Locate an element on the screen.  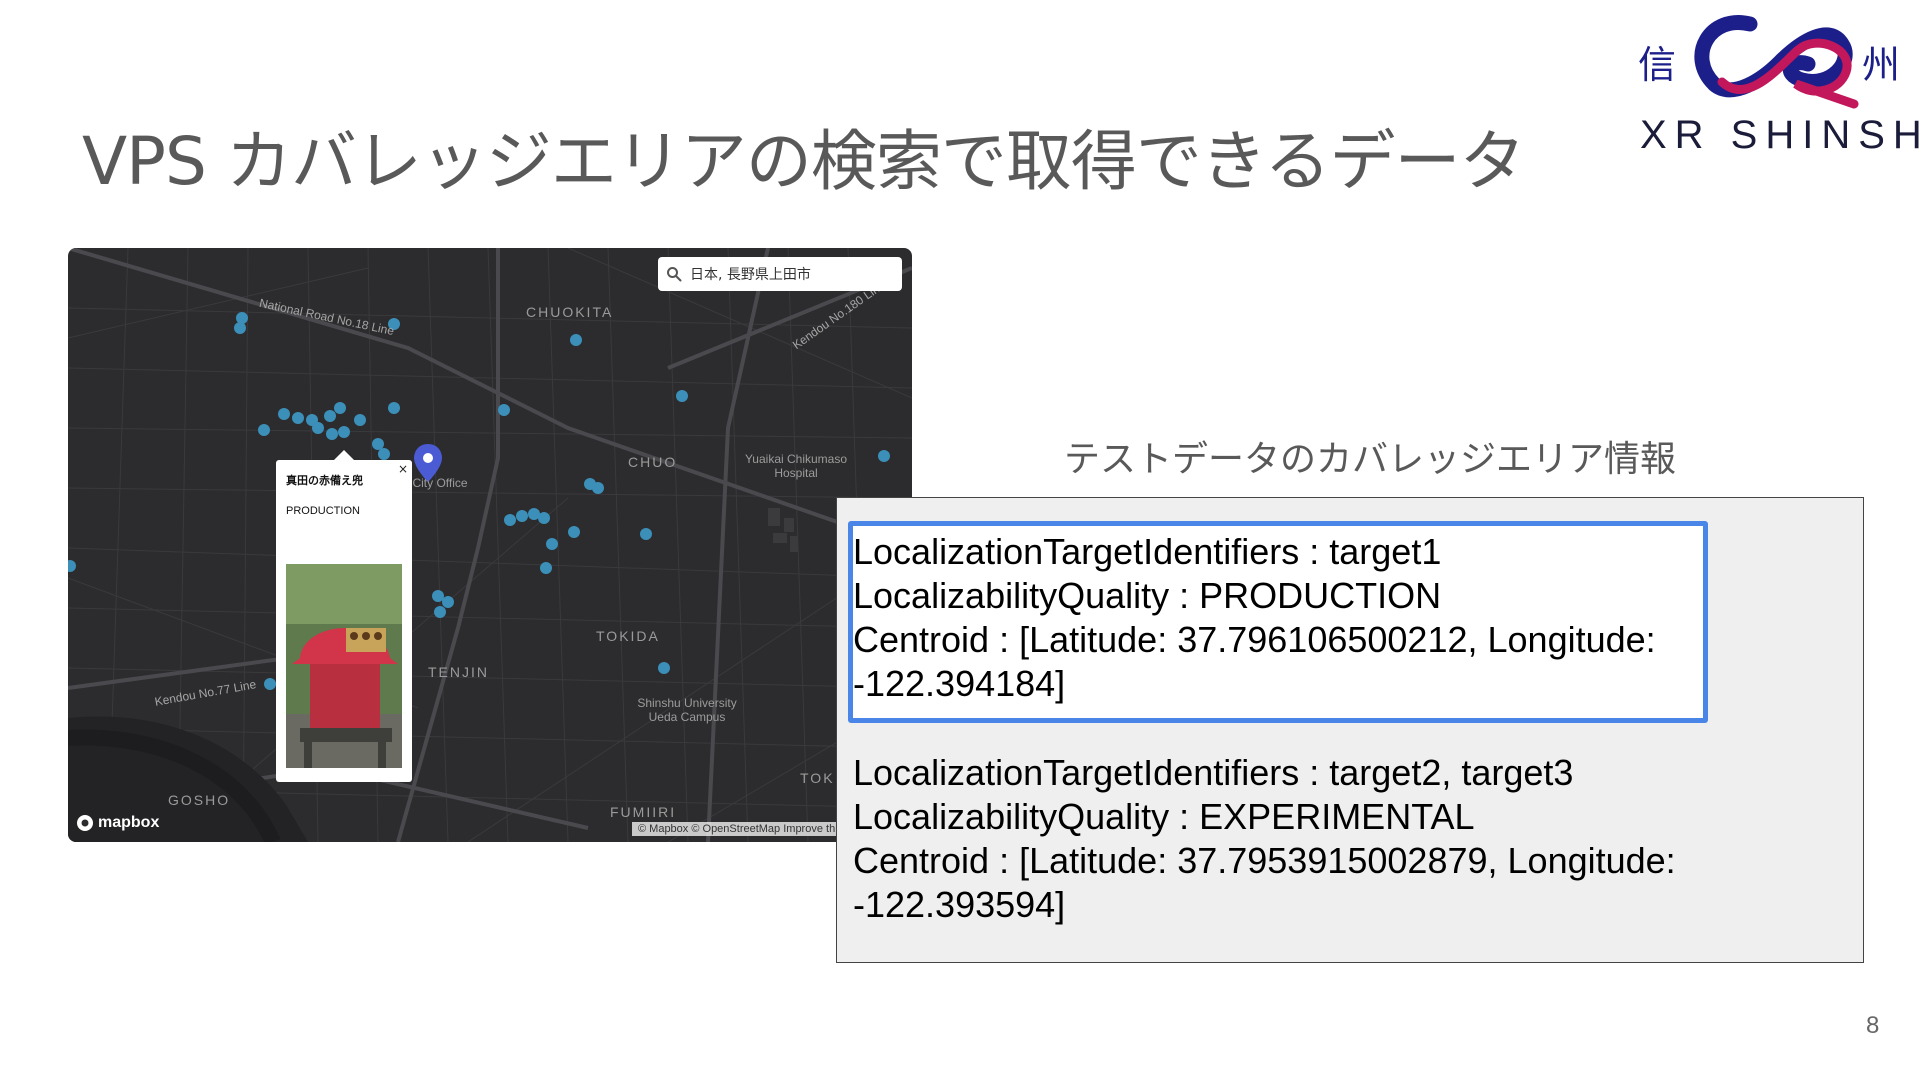
map-label-tenjin: TENJIN is located at coordinates (458, 672).